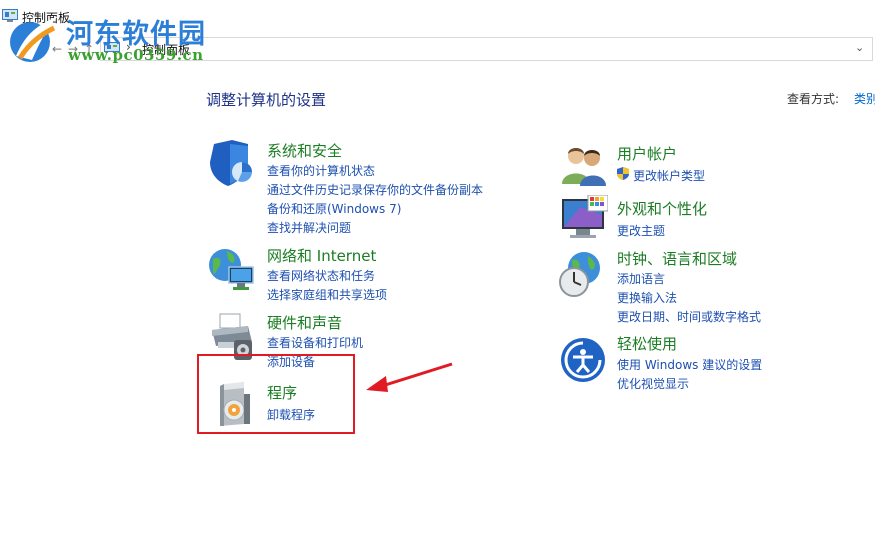  What do you see at coordinates (111, 38) in the screenshot?
I see `watermark: 河东软件园 www.pc0359.cn` at bounding box center [111, 38].